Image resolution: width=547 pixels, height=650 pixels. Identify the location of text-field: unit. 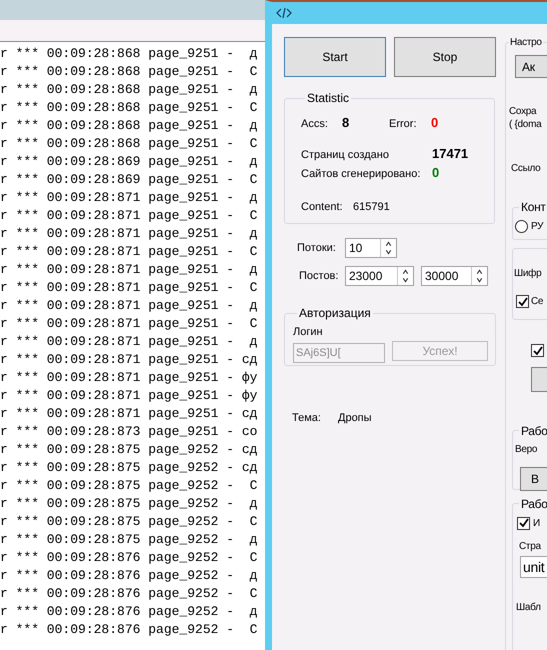
(533, 567).